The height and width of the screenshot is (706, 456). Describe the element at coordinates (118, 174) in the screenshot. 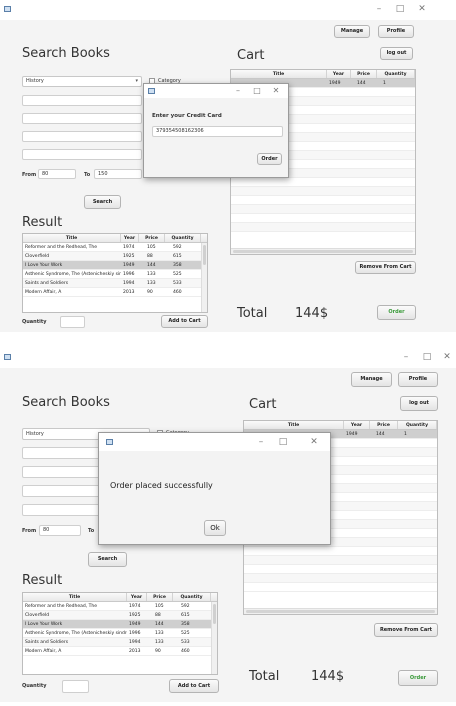

I see `to-input: 150` at that location.